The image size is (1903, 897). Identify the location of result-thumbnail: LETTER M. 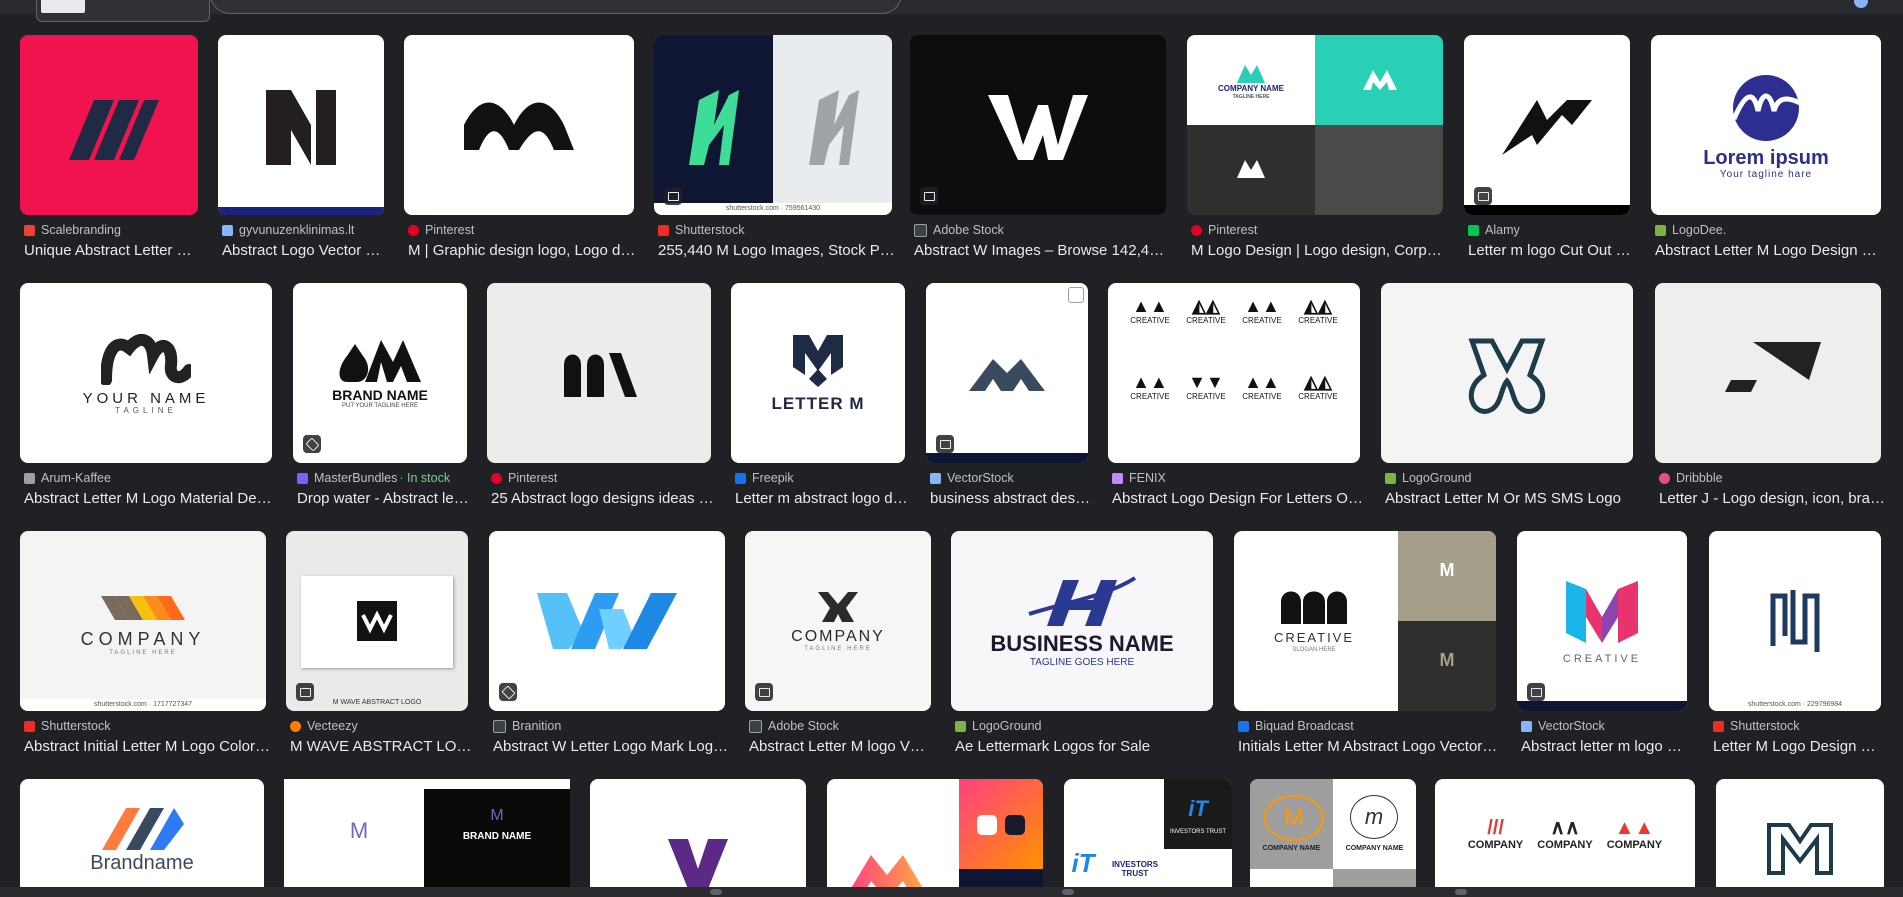
(818, 373).